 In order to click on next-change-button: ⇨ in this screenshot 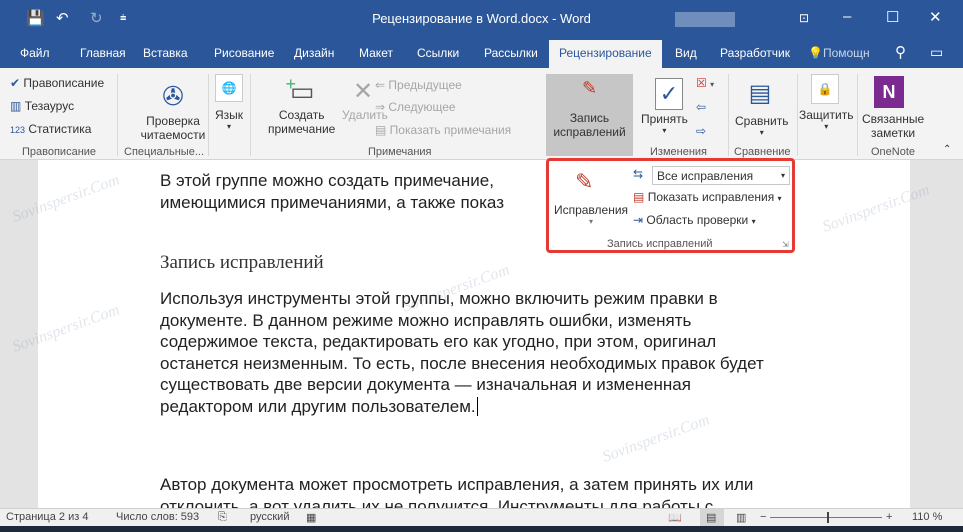, I will do `click(701, 131)`.